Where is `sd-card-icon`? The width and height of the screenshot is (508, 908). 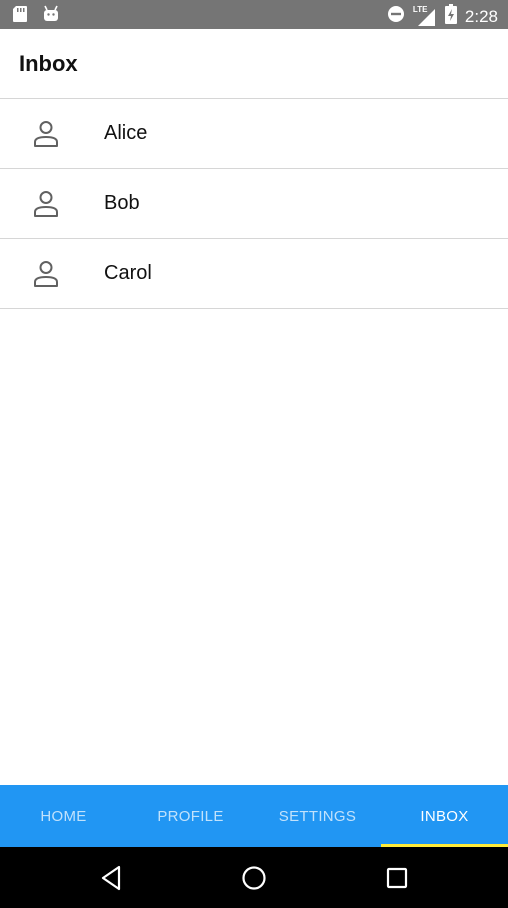 sd-card-icon is located at coordinates (20, 16).